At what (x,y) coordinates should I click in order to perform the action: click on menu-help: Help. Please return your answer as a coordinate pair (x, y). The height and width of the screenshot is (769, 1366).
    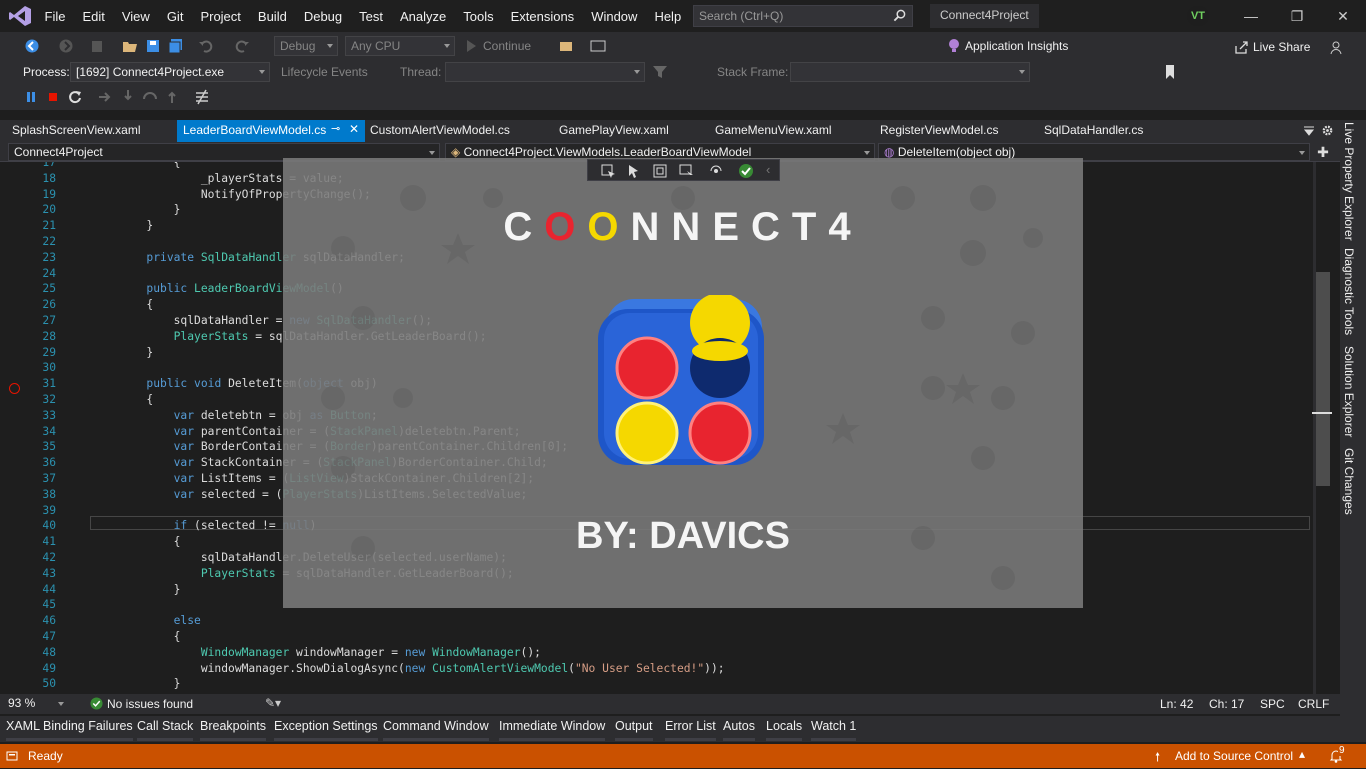
    Looking at the image, I should click on (668, 16).